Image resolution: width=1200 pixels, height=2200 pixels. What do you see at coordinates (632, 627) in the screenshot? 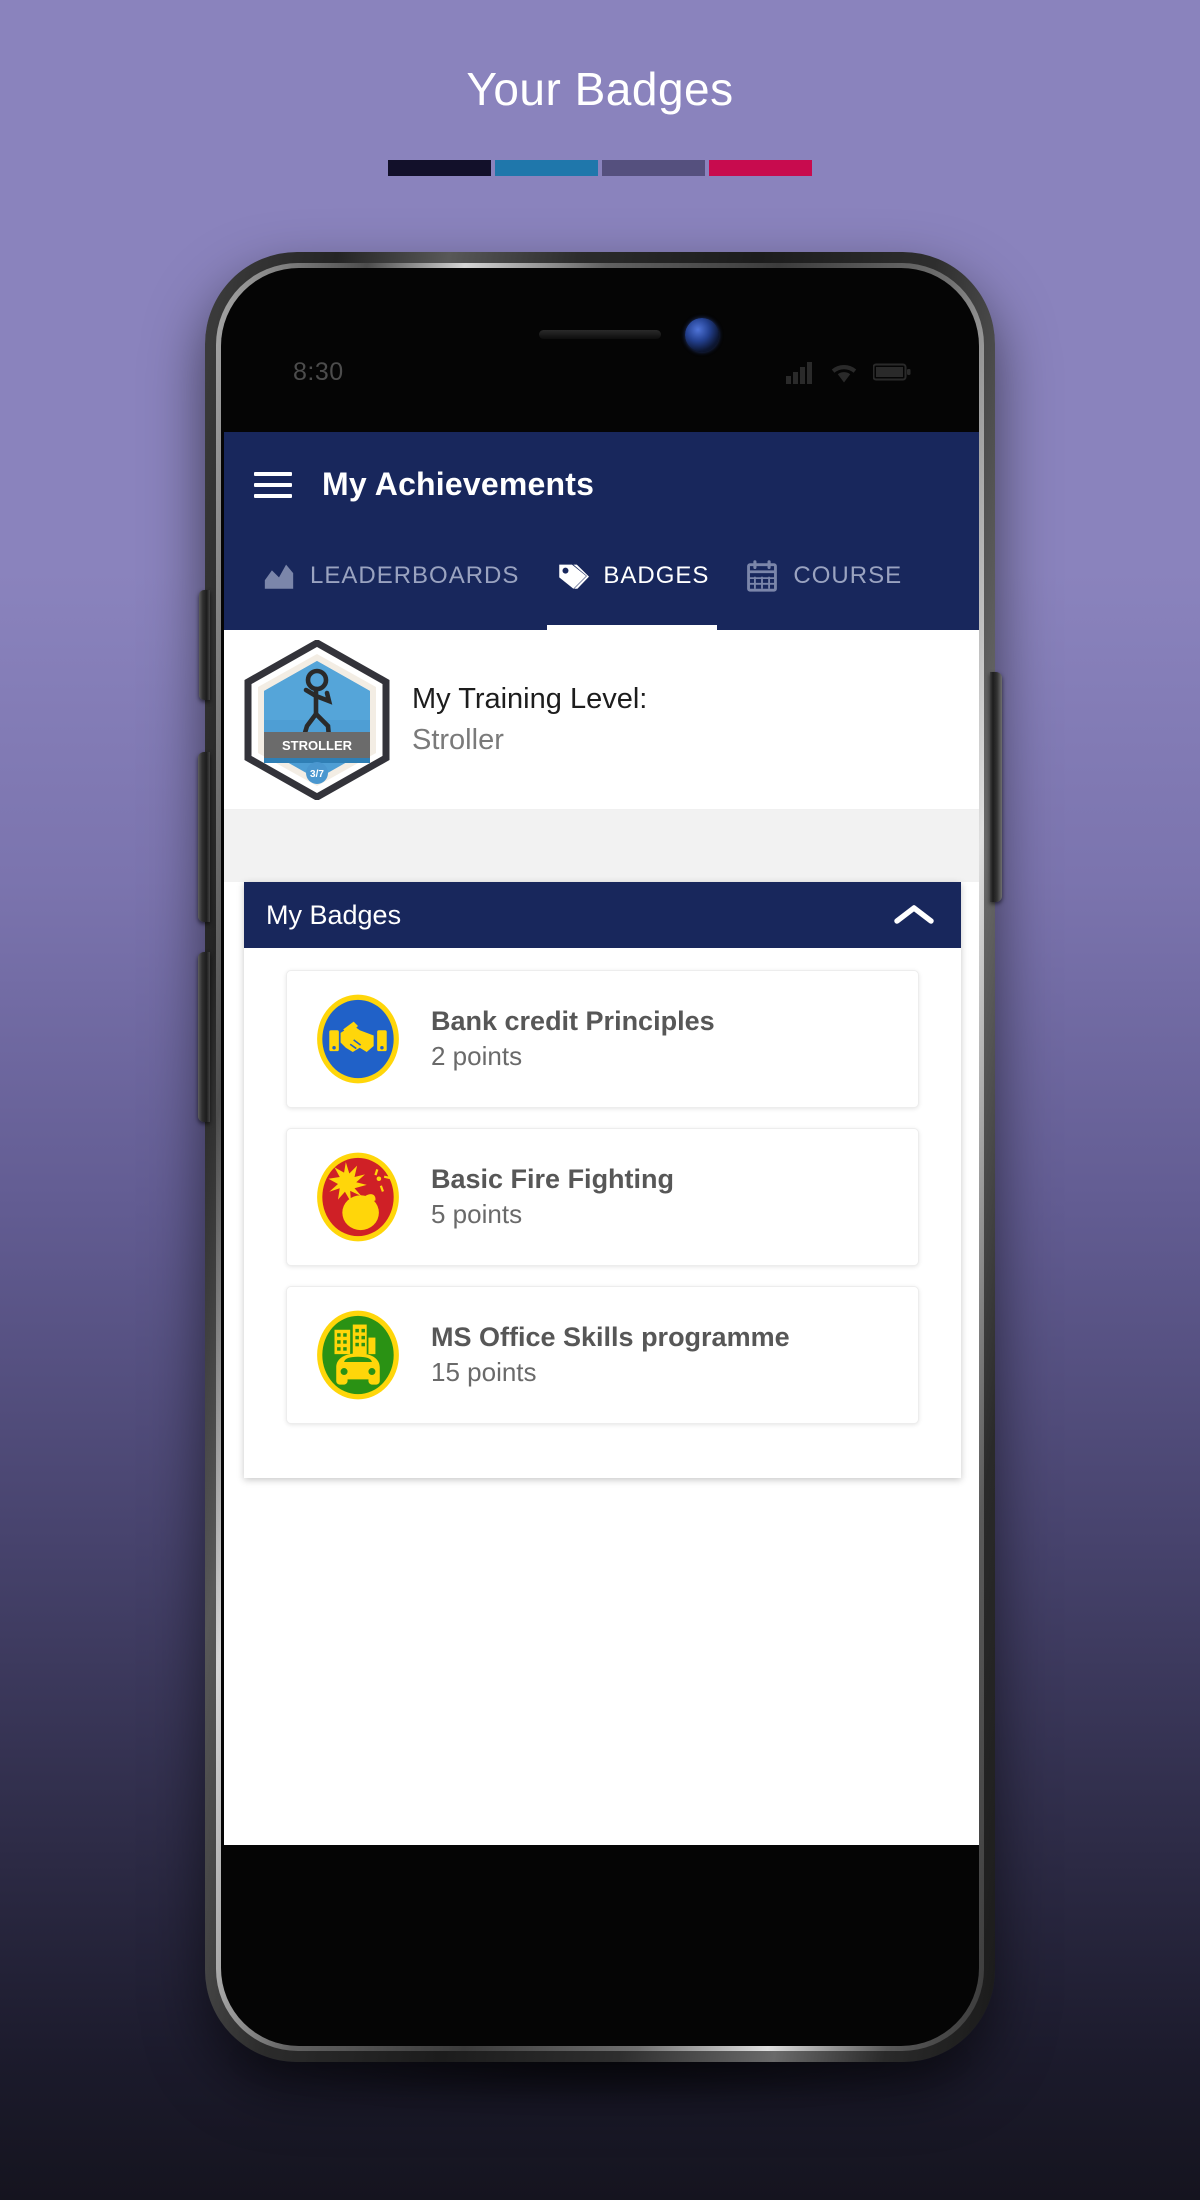
I see `tab-active-underline` at bounding box center [632, 627].